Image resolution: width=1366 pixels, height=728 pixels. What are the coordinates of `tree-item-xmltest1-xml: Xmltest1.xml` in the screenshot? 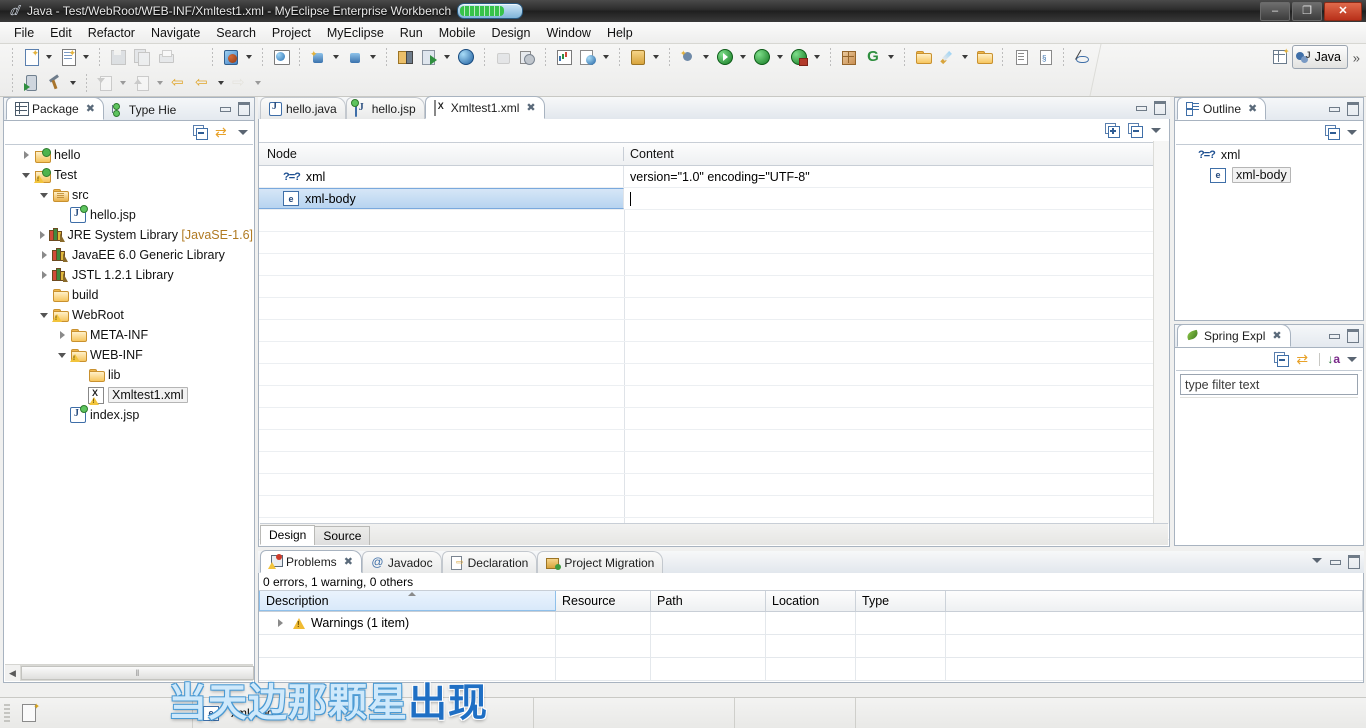 It's located at (129, 395).